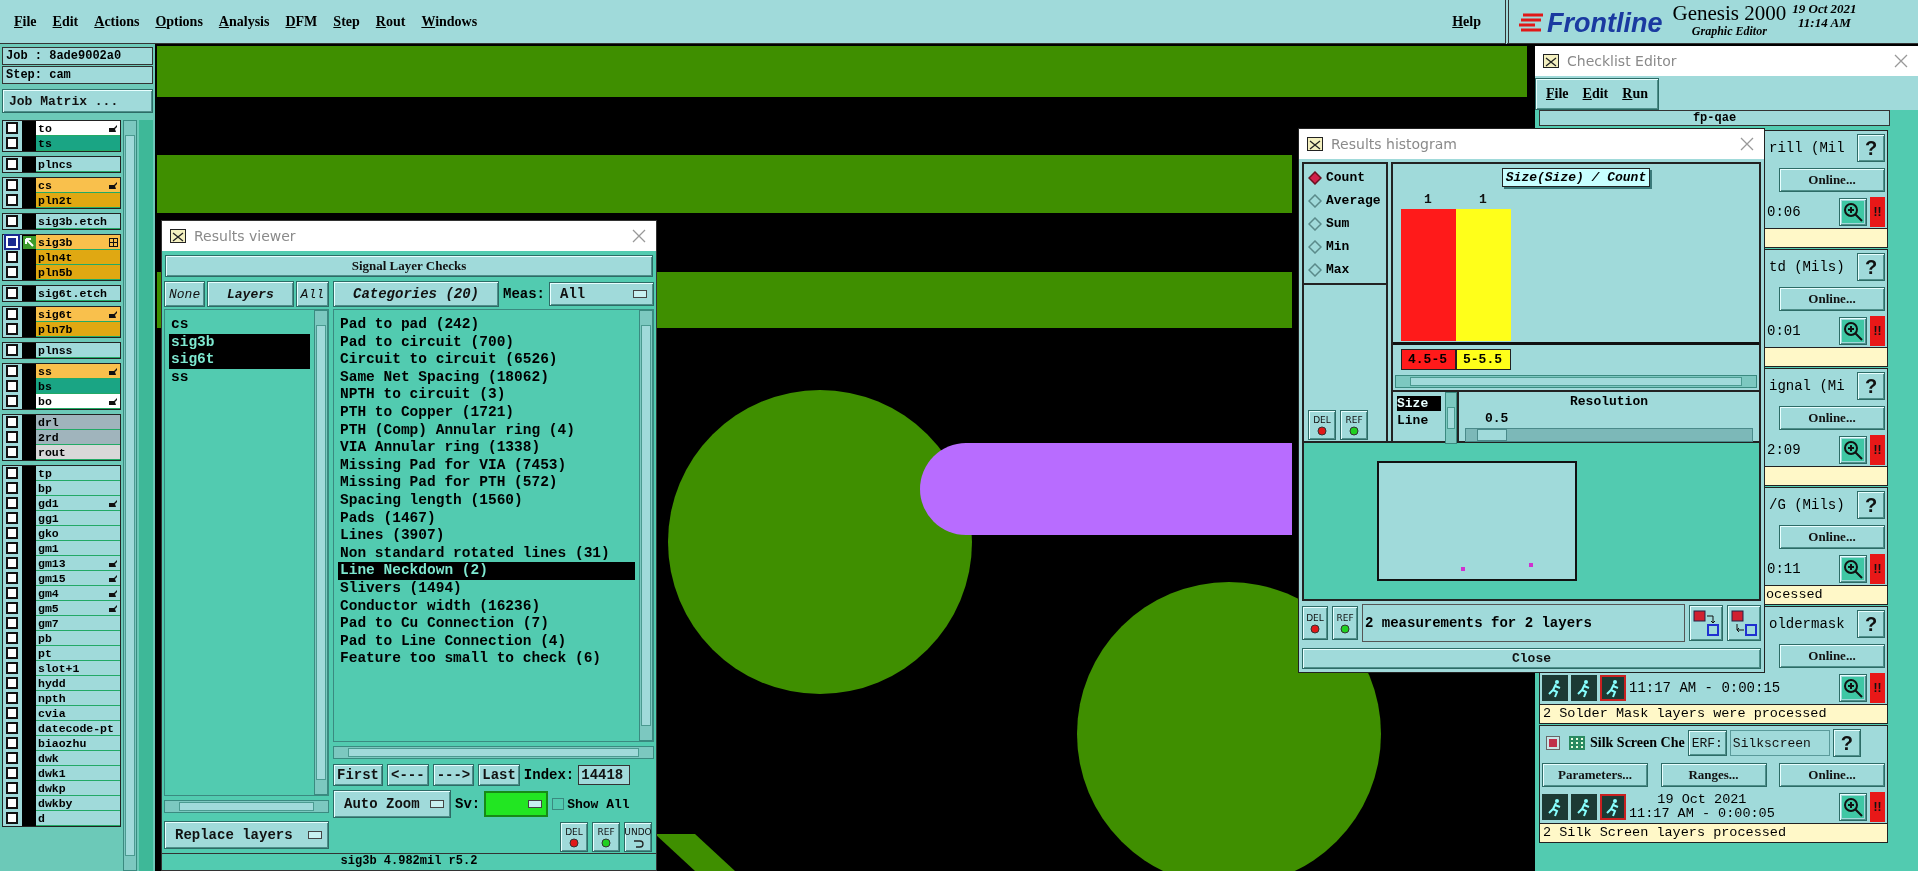 This screenshot has width=1918, height=871. Describe the element at coordinates (486, 360) in the screenshot. I see `list-item: Circuit to circuit (6526)` at that location.